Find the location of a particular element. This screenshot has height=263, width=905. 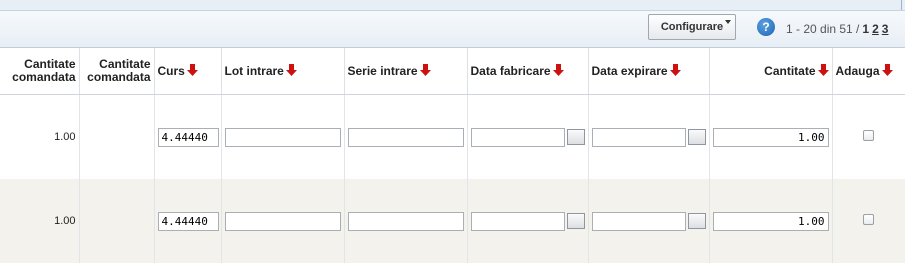

column-header-cantitate: Cantitate is located at coordinates (771, 71).